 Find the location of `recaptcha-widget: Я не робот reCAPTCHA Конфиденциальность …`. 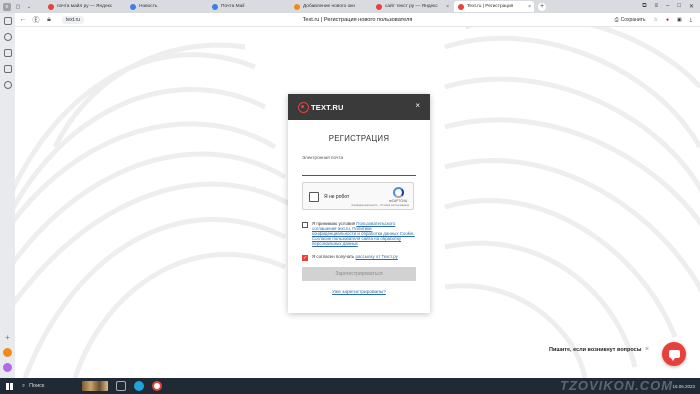

recaptcha-widget: Я не робот reCAPTCHA Конфиденциальность … is located at coordinates (358, 196).